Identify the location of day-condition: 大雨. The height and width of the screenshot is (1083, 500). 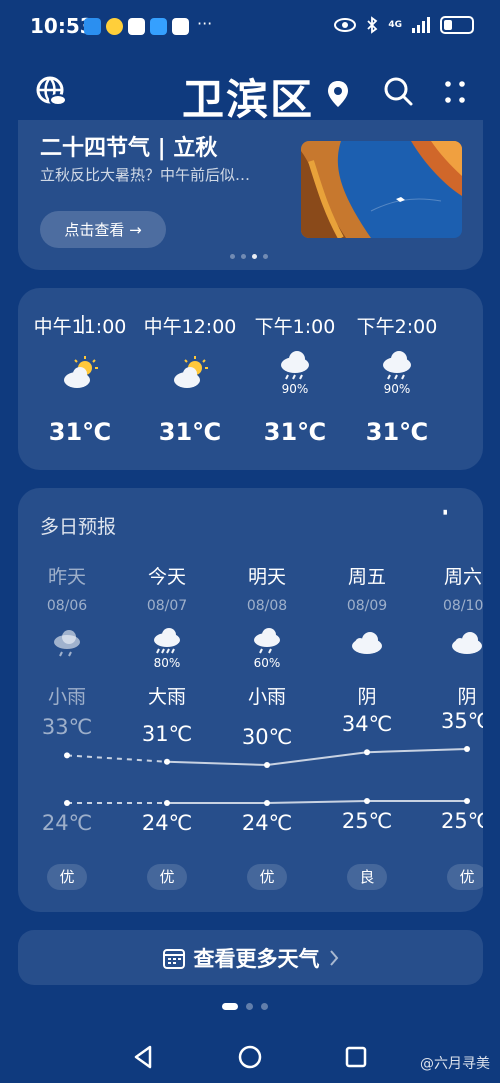
(166, 697).